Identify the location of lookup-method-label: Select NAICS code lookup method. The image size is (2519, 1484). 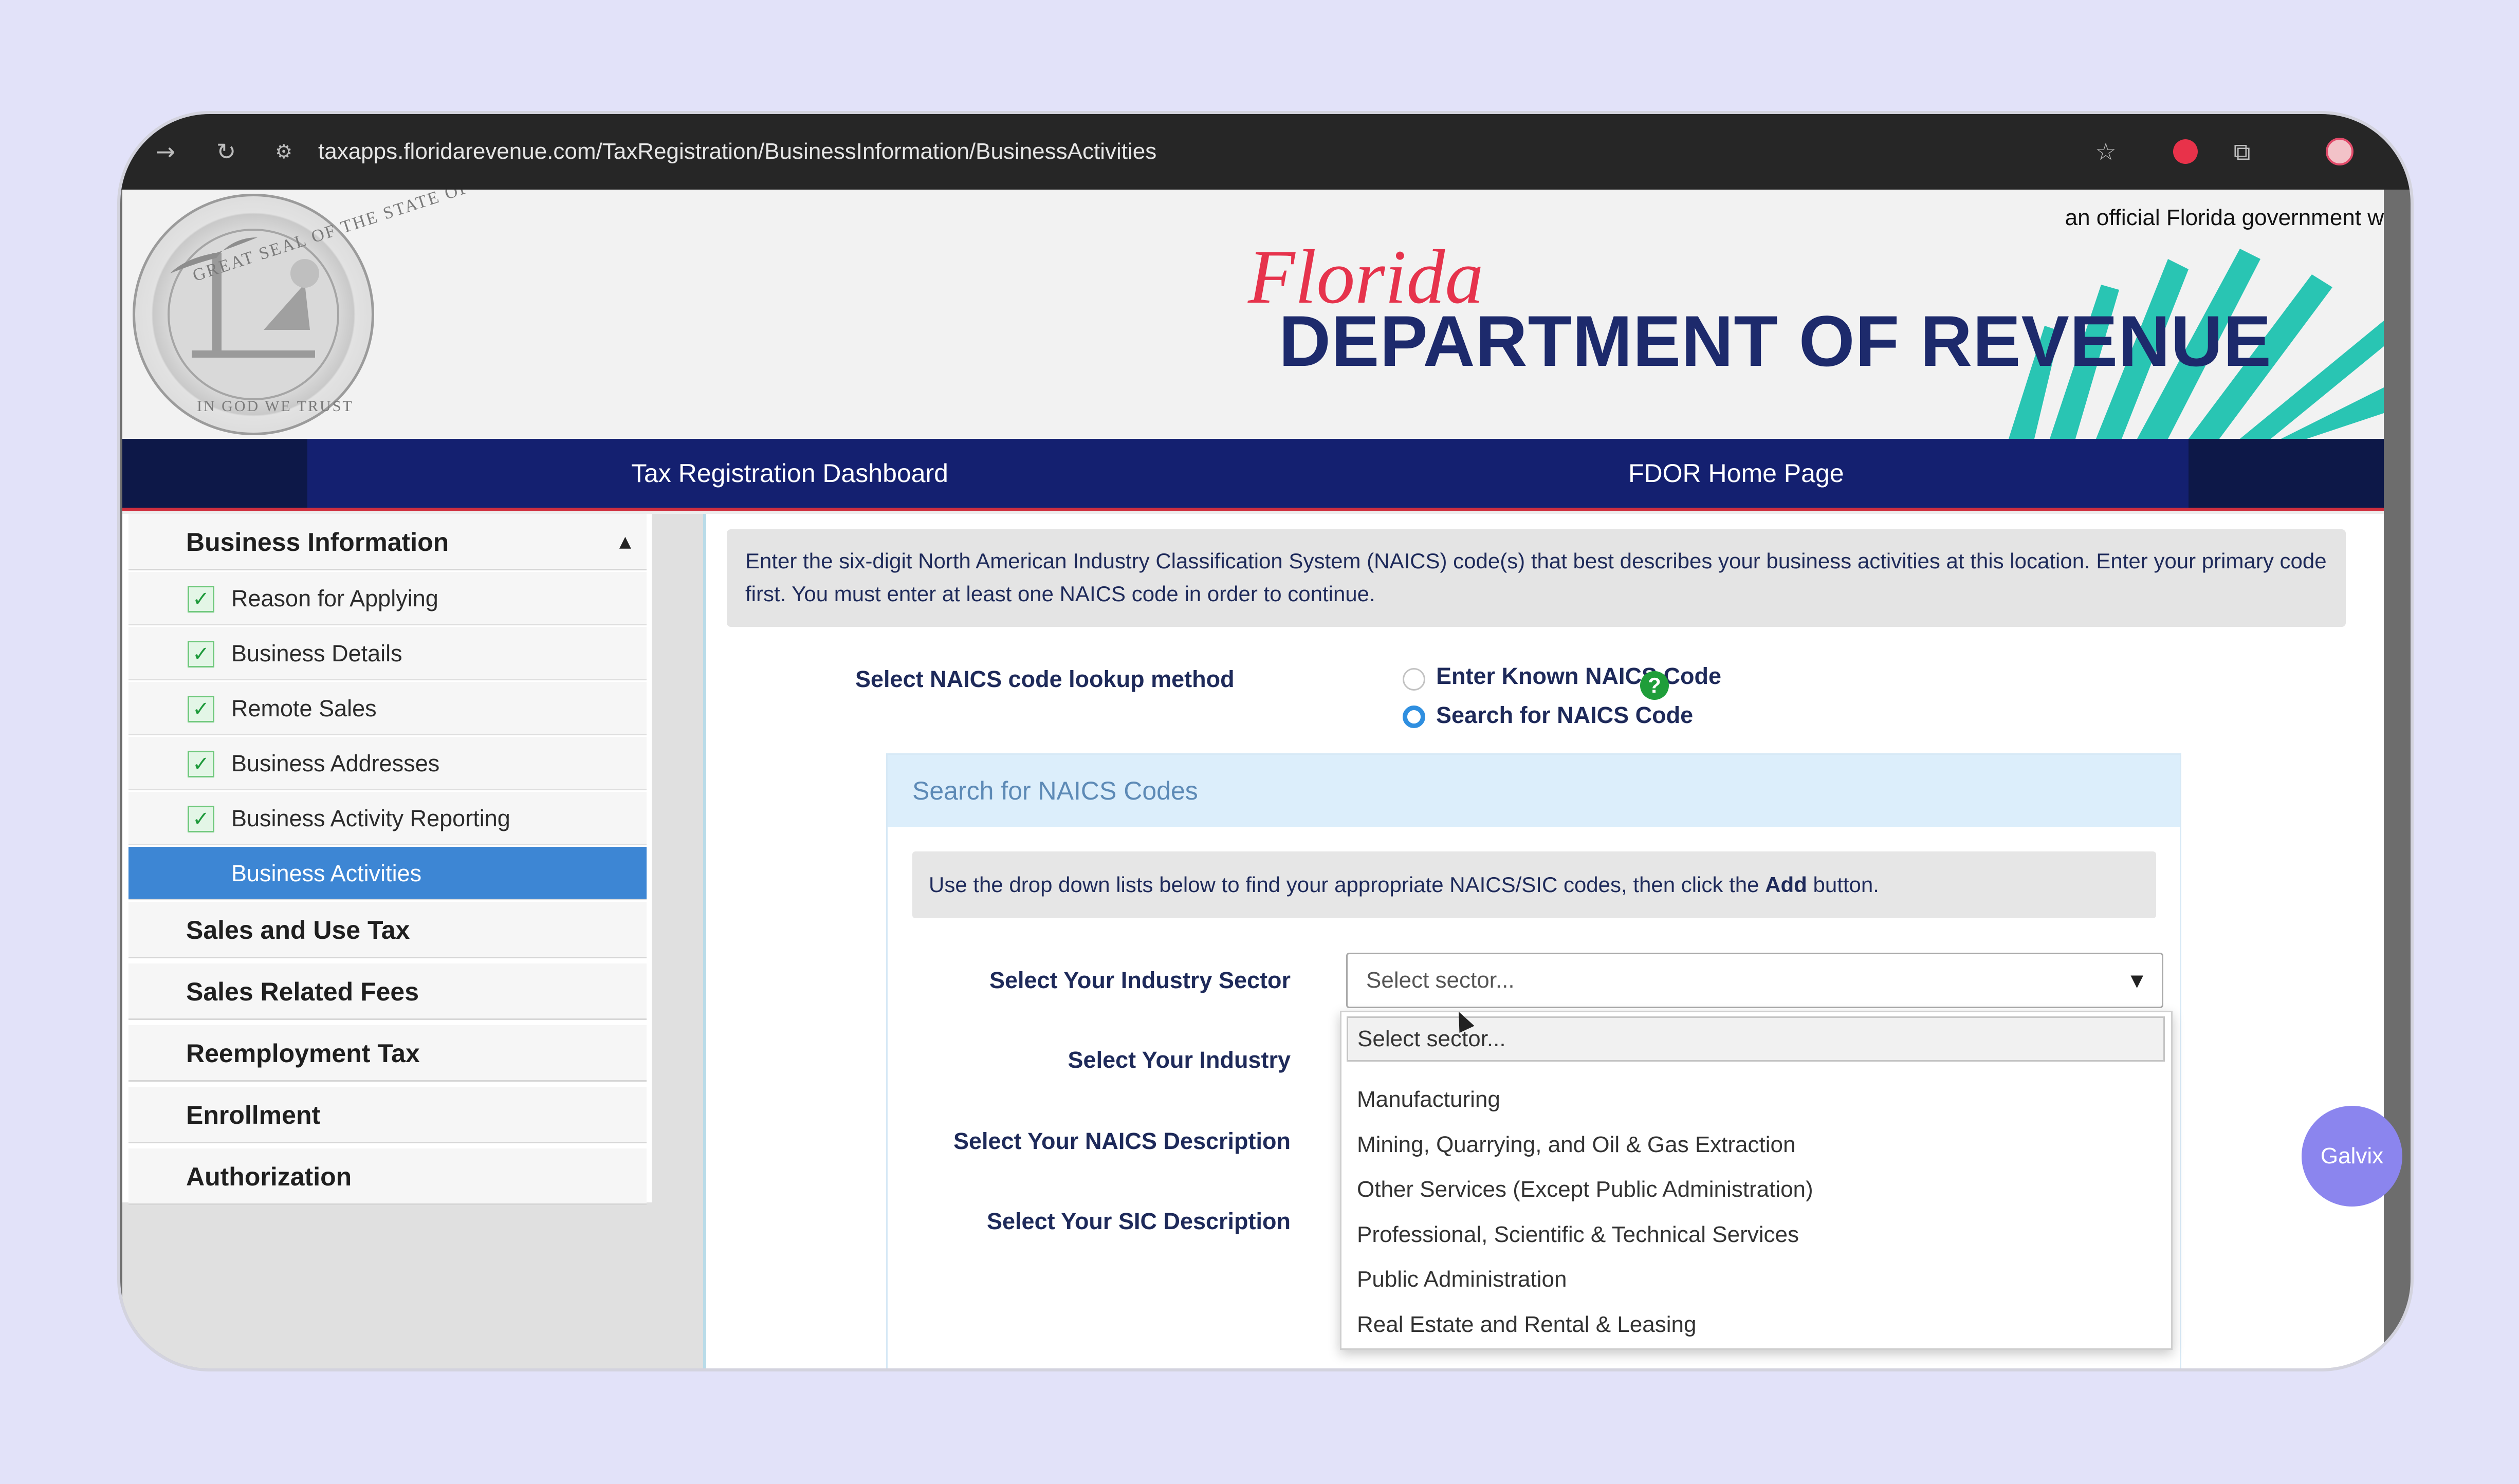
(1045, 679).